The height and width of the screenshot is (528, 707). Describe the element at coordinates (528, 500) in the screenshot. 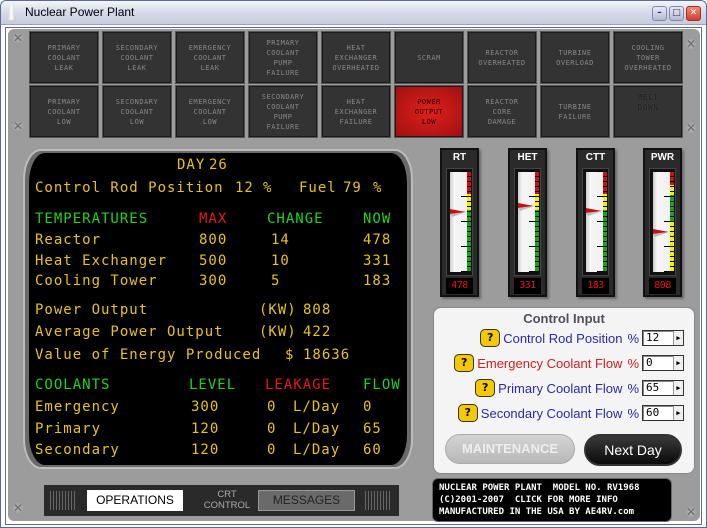

I see `nameplate-line: (C)2001-2007 CLICK FOR MORE INFO` at that location.